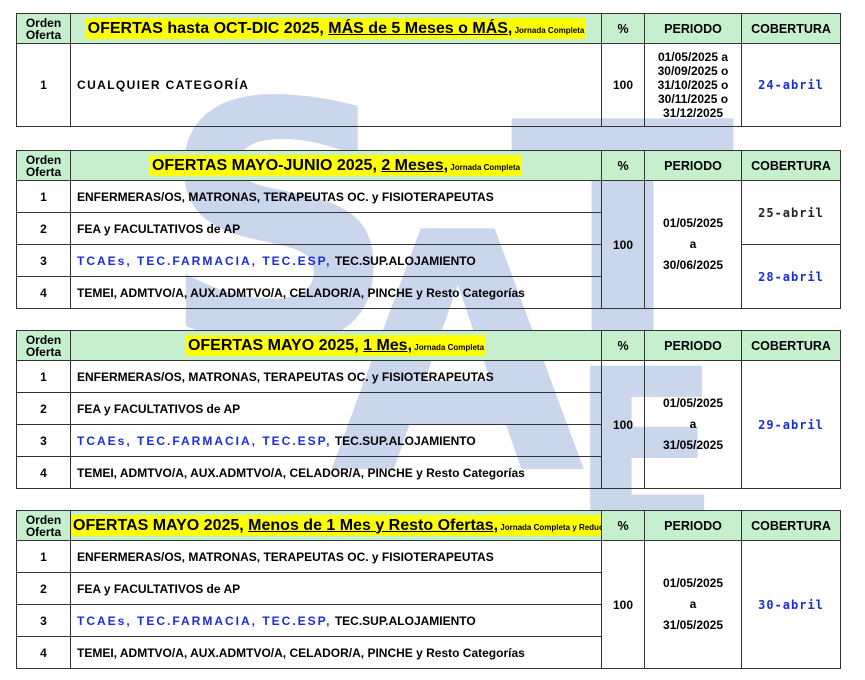 The width and height of the screenshot is (865, 680). I want to click on cobertura-date: 30-abril, so click(791, 604).